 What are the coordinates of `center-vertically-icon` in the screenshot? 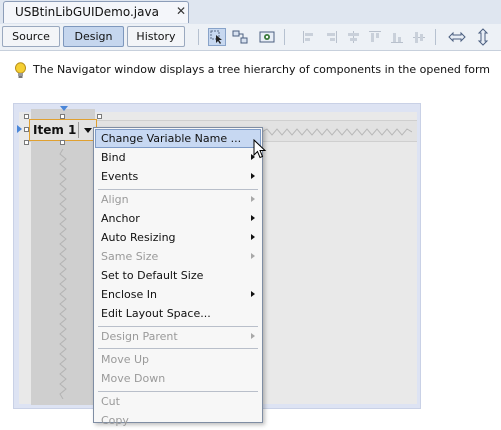 It's located at (419, 37).